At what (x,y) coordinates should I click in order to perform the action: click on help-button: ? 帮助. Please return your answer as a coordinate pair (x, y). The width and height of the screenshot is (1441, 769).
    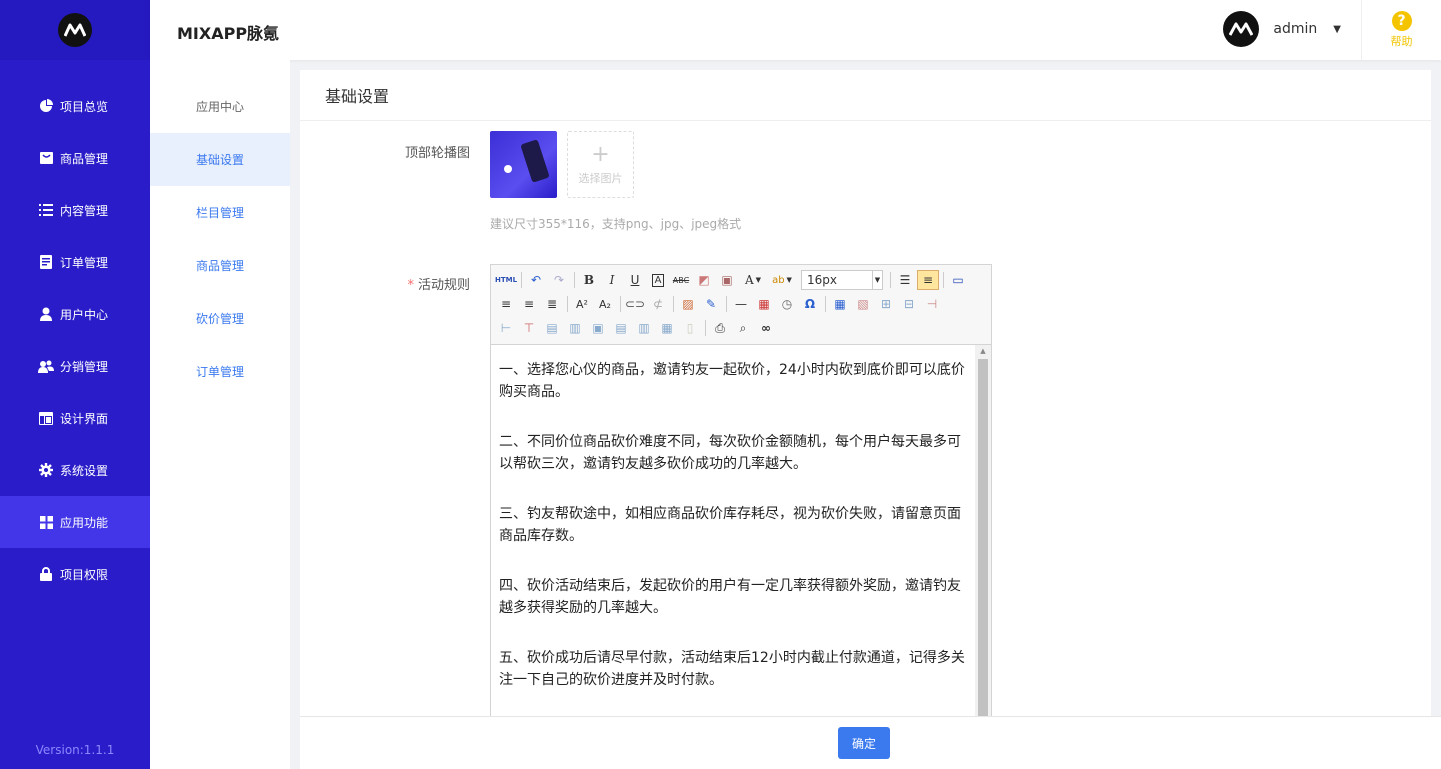
    Looking at the image, I should click on (1401, 30).